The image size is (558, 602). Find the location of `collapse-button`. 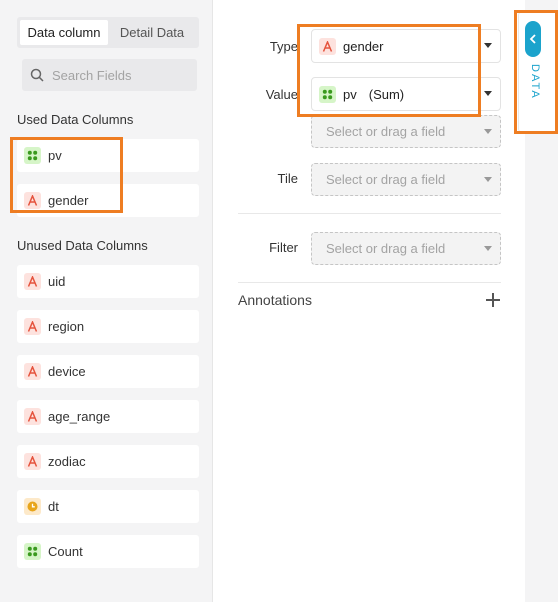

collapse-button is located at coordinates (533, 39).